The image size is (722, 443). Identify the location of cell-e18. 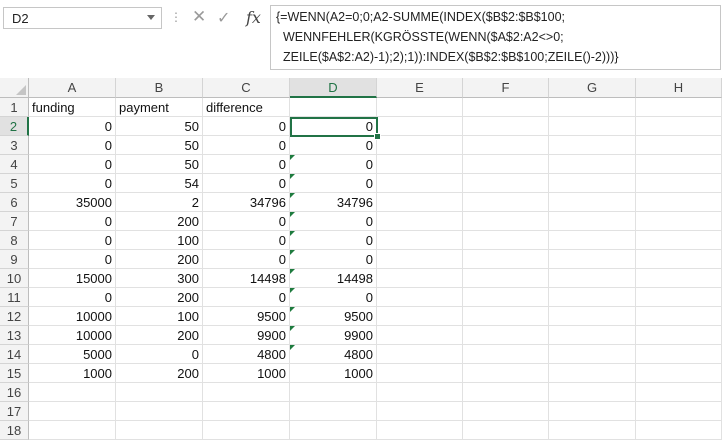
(420, 430).